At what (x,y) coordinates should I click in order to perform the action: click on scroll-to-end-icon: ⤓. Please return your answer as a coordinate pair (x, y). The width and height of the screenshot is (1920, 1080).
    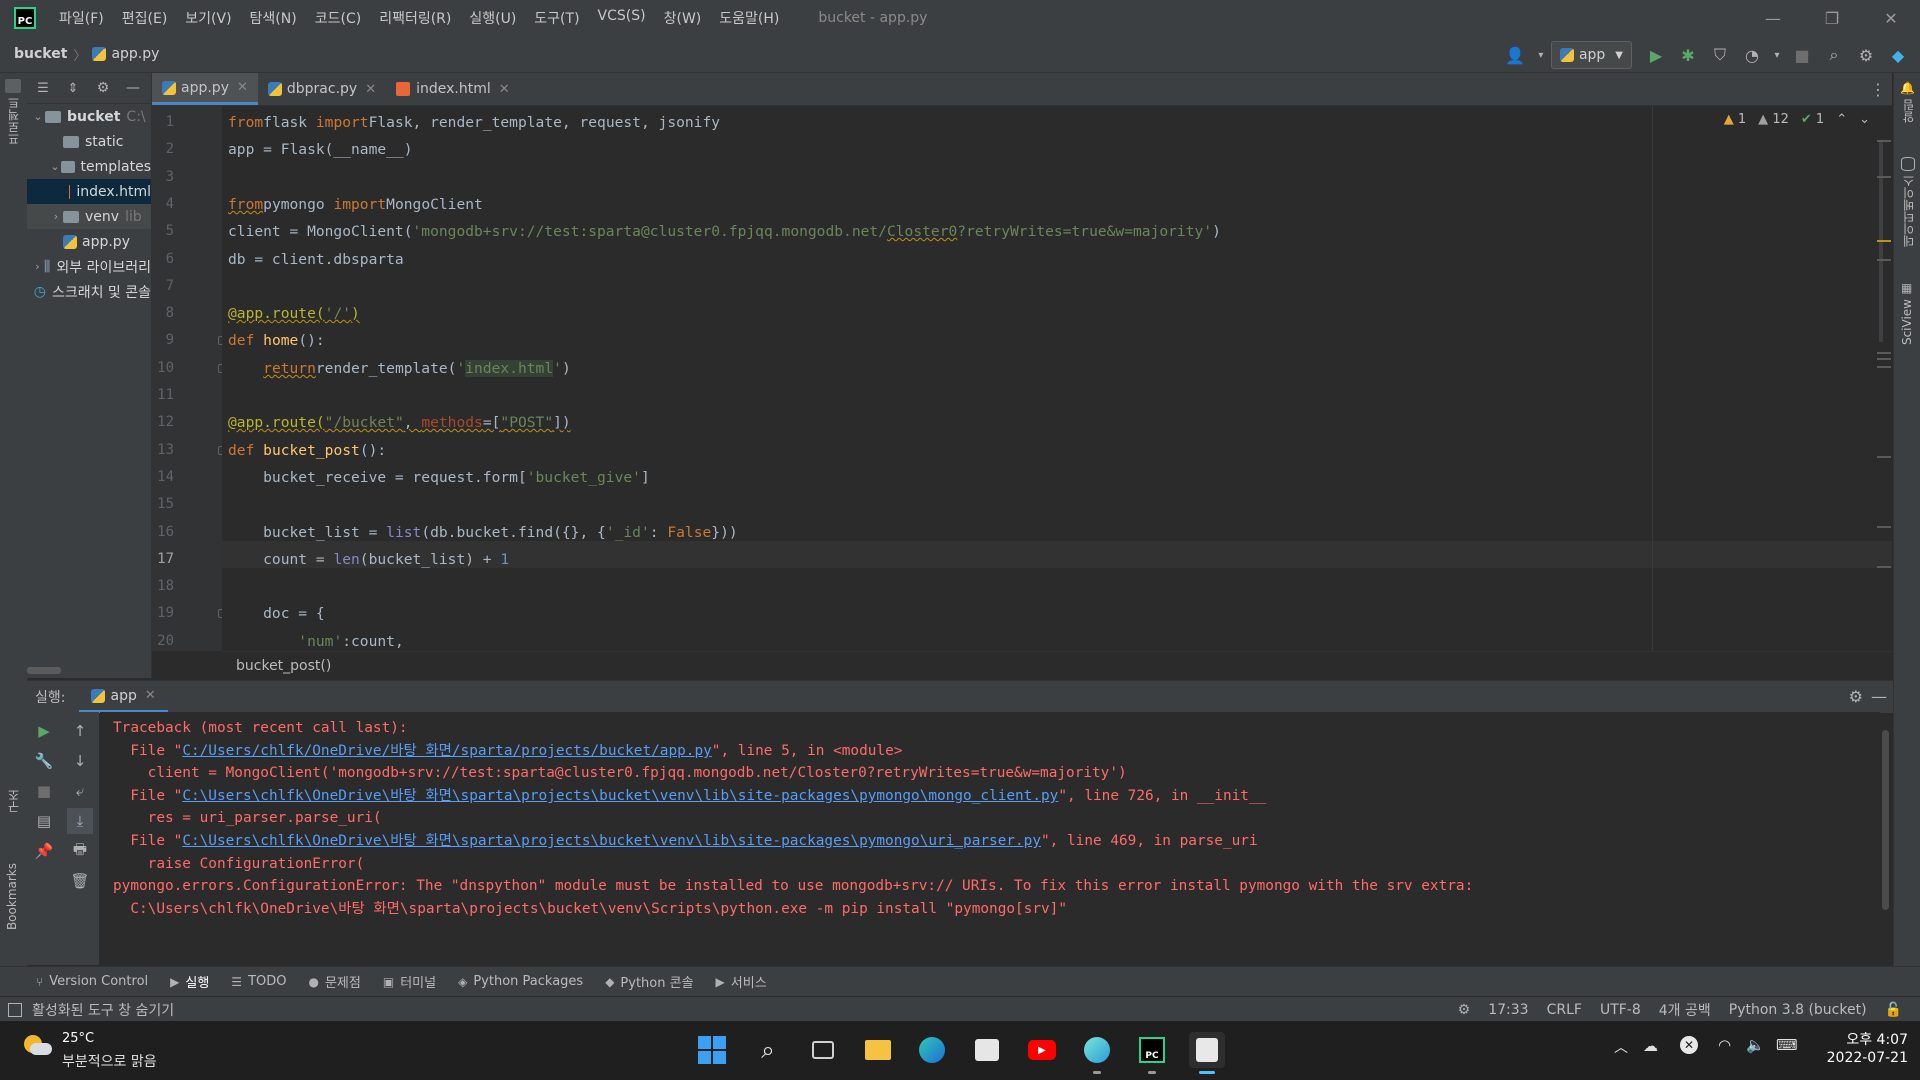
    Looking at the image, I should click on (80, 821).